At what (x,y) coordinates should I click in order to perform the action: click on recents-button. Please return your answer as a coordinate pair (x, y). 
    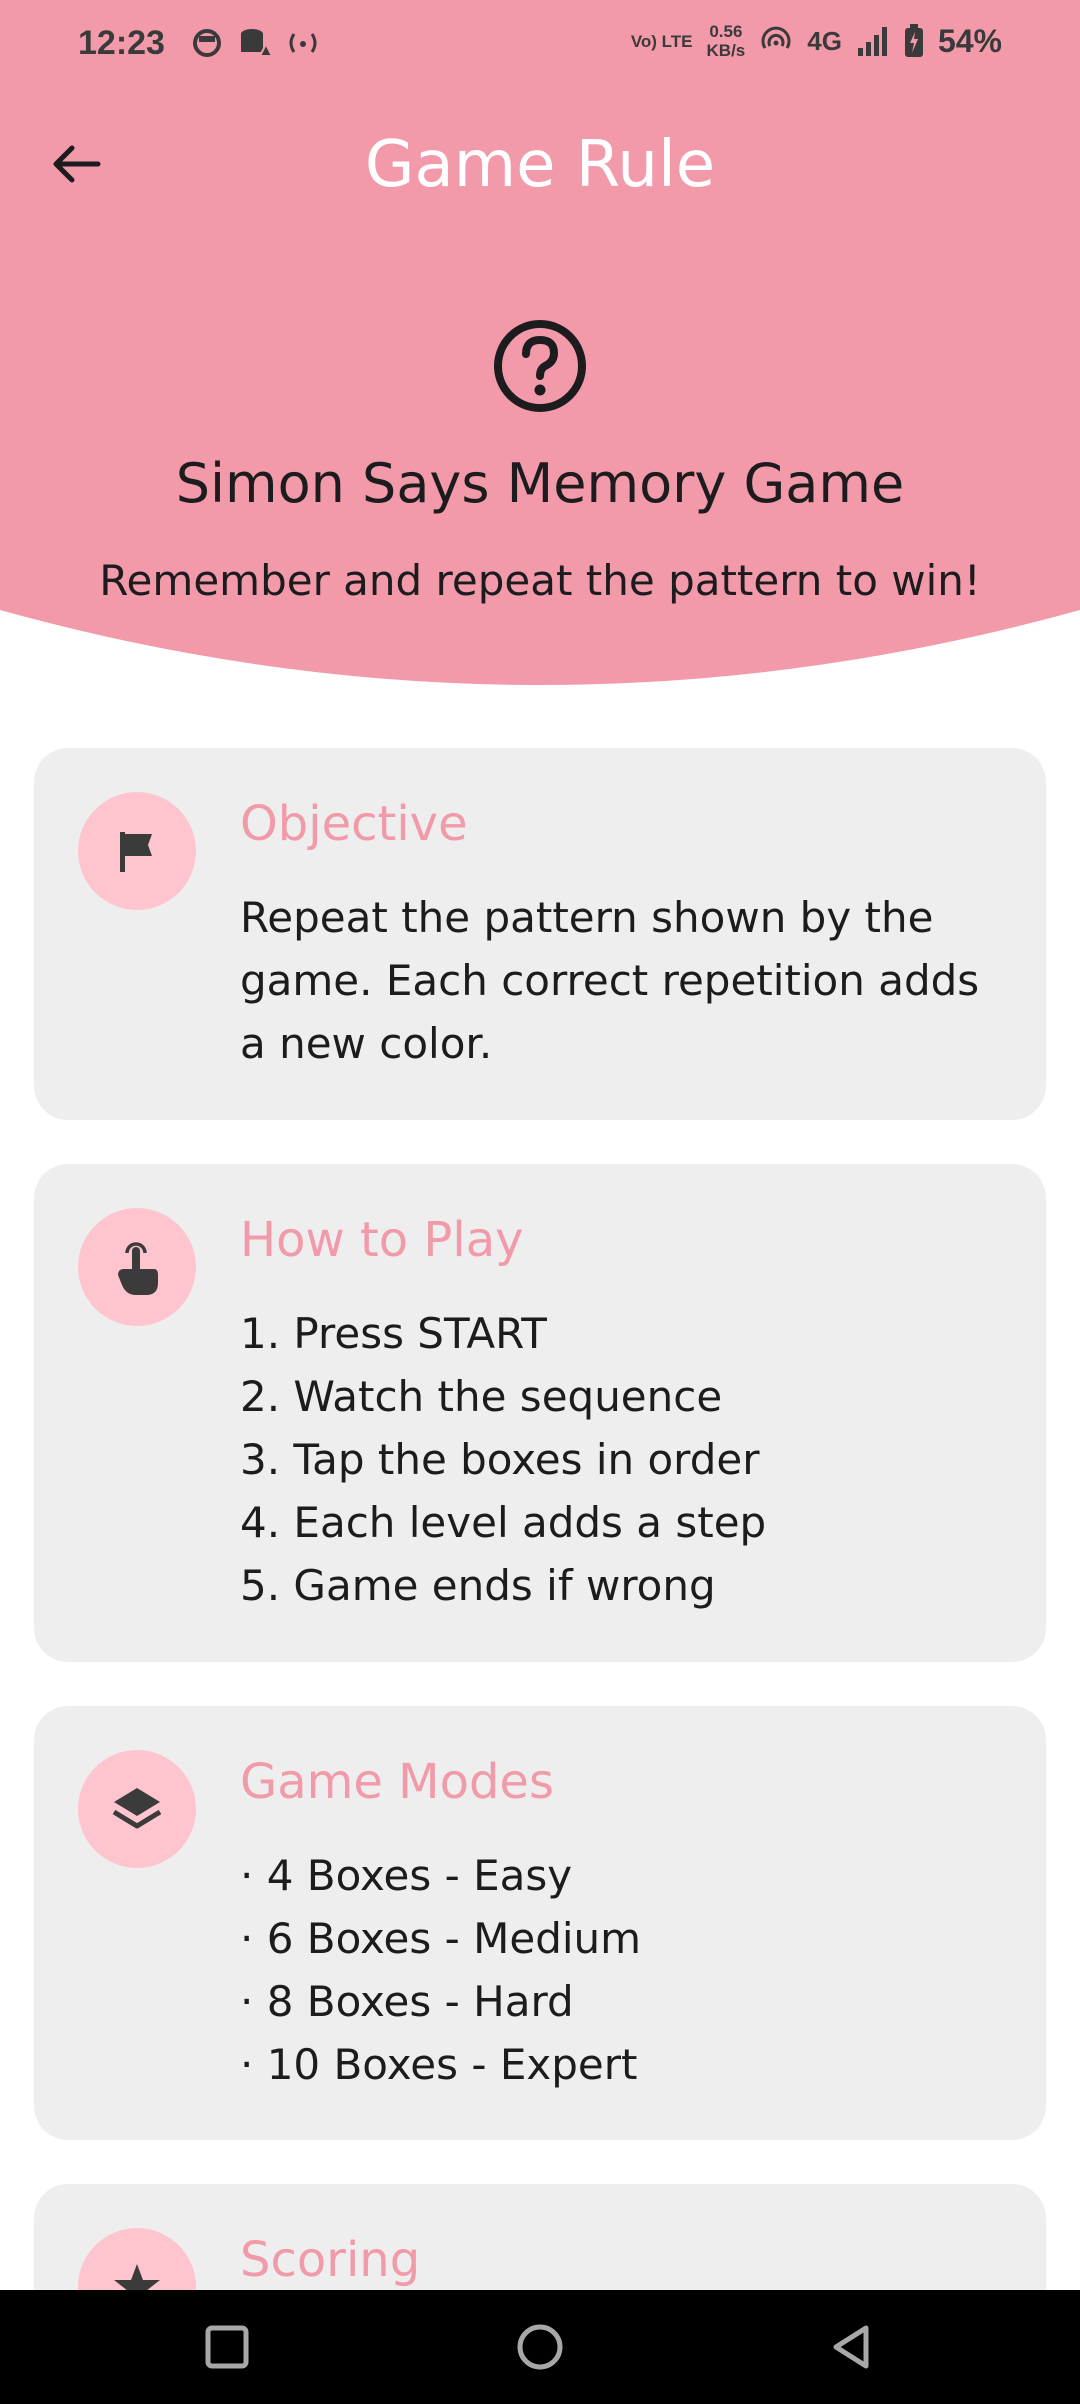
    Looking at the image, I should click on (227, 2347).